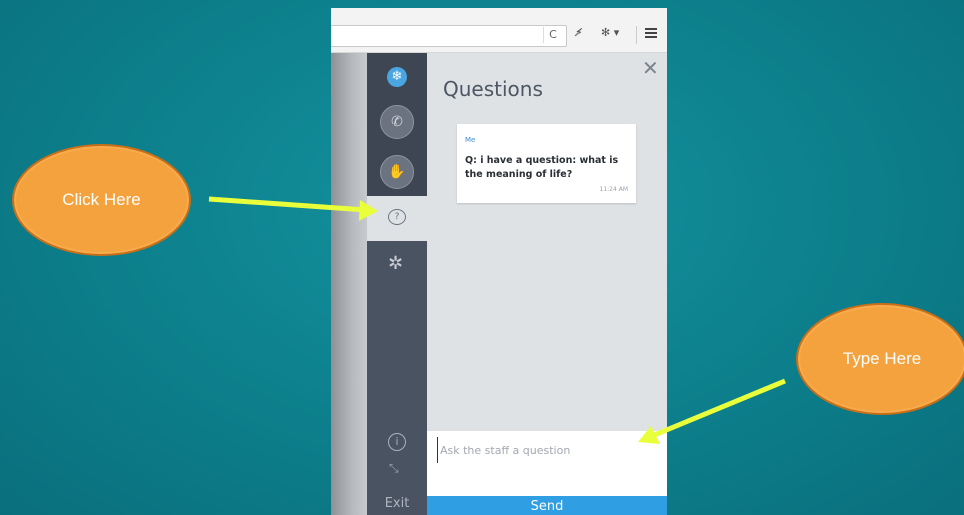 The image size is (964, 515). Describe the element at coordinates (101, 200) in the screenshot. I see `click-here-callout: Click Here` at that location.